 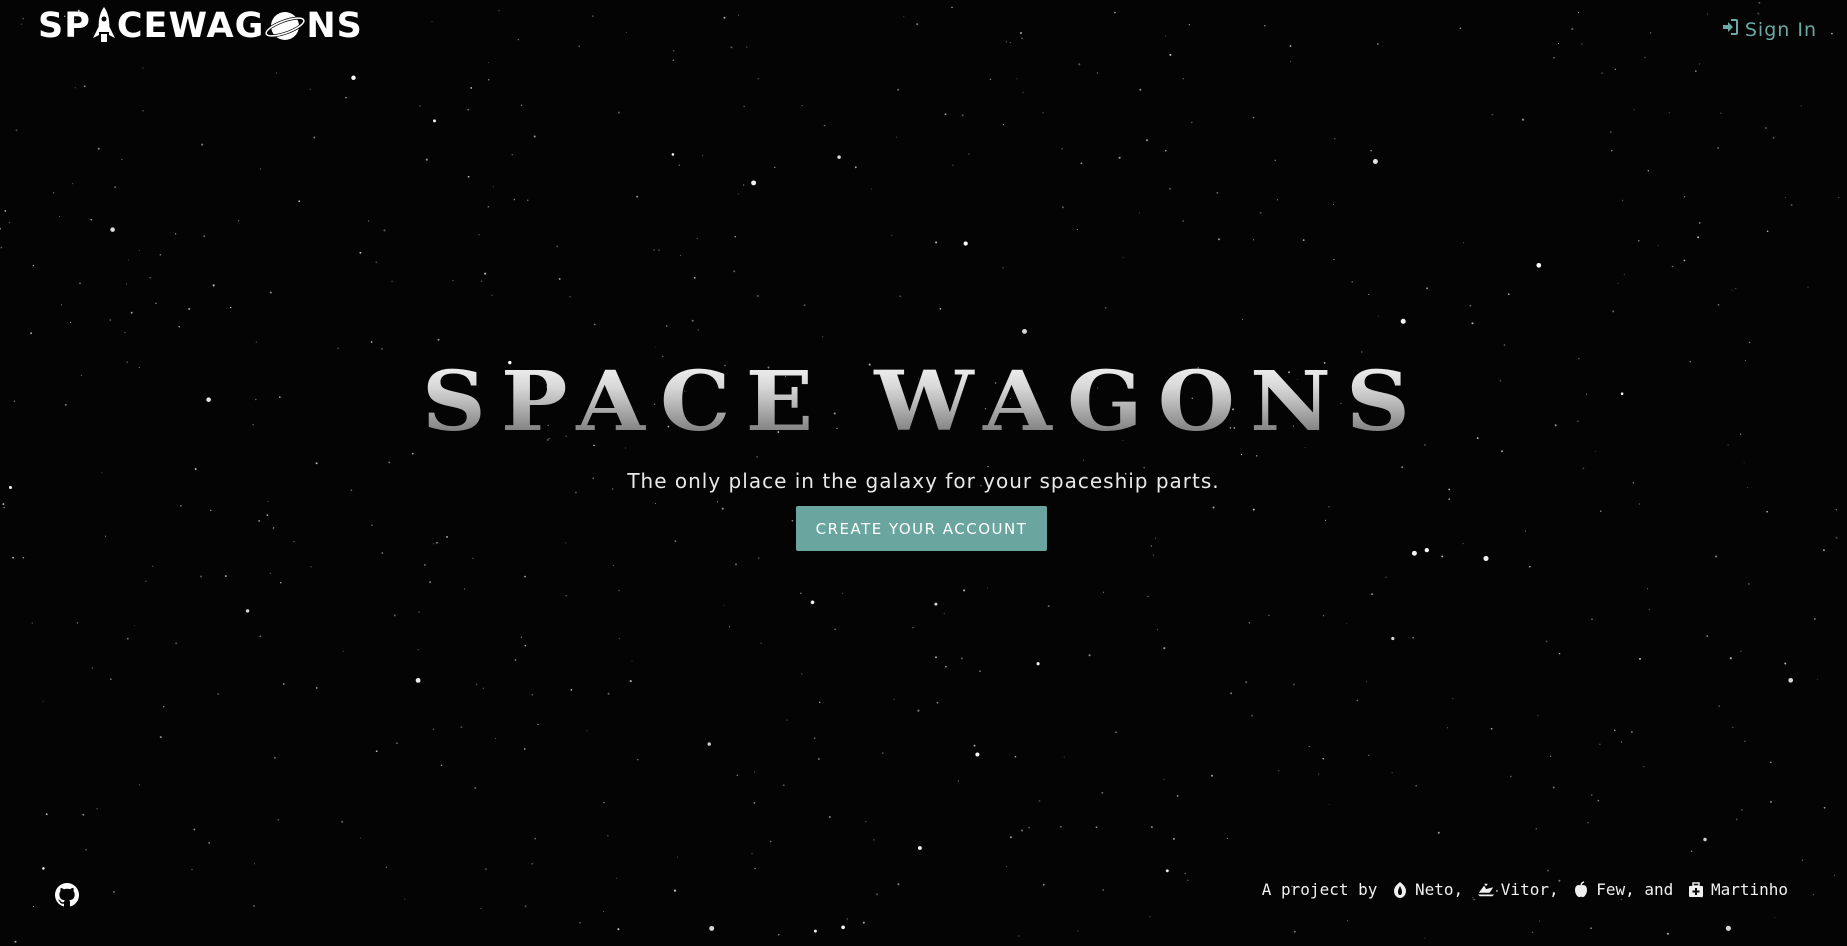 I want to click on logo-text-part: NS, so click(x=334, y=26).